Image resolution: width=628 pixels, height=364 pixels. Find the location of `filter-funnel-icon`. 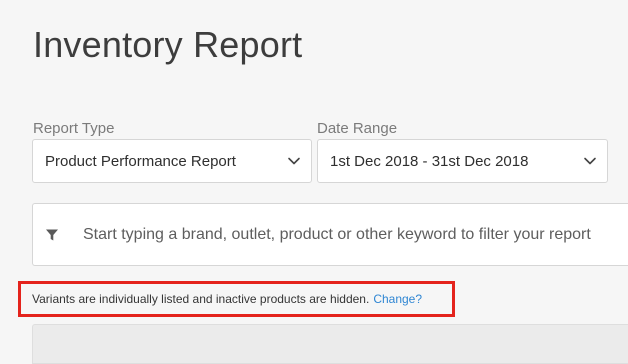

filter-funnel-icon is located at coordinates (52, 235).